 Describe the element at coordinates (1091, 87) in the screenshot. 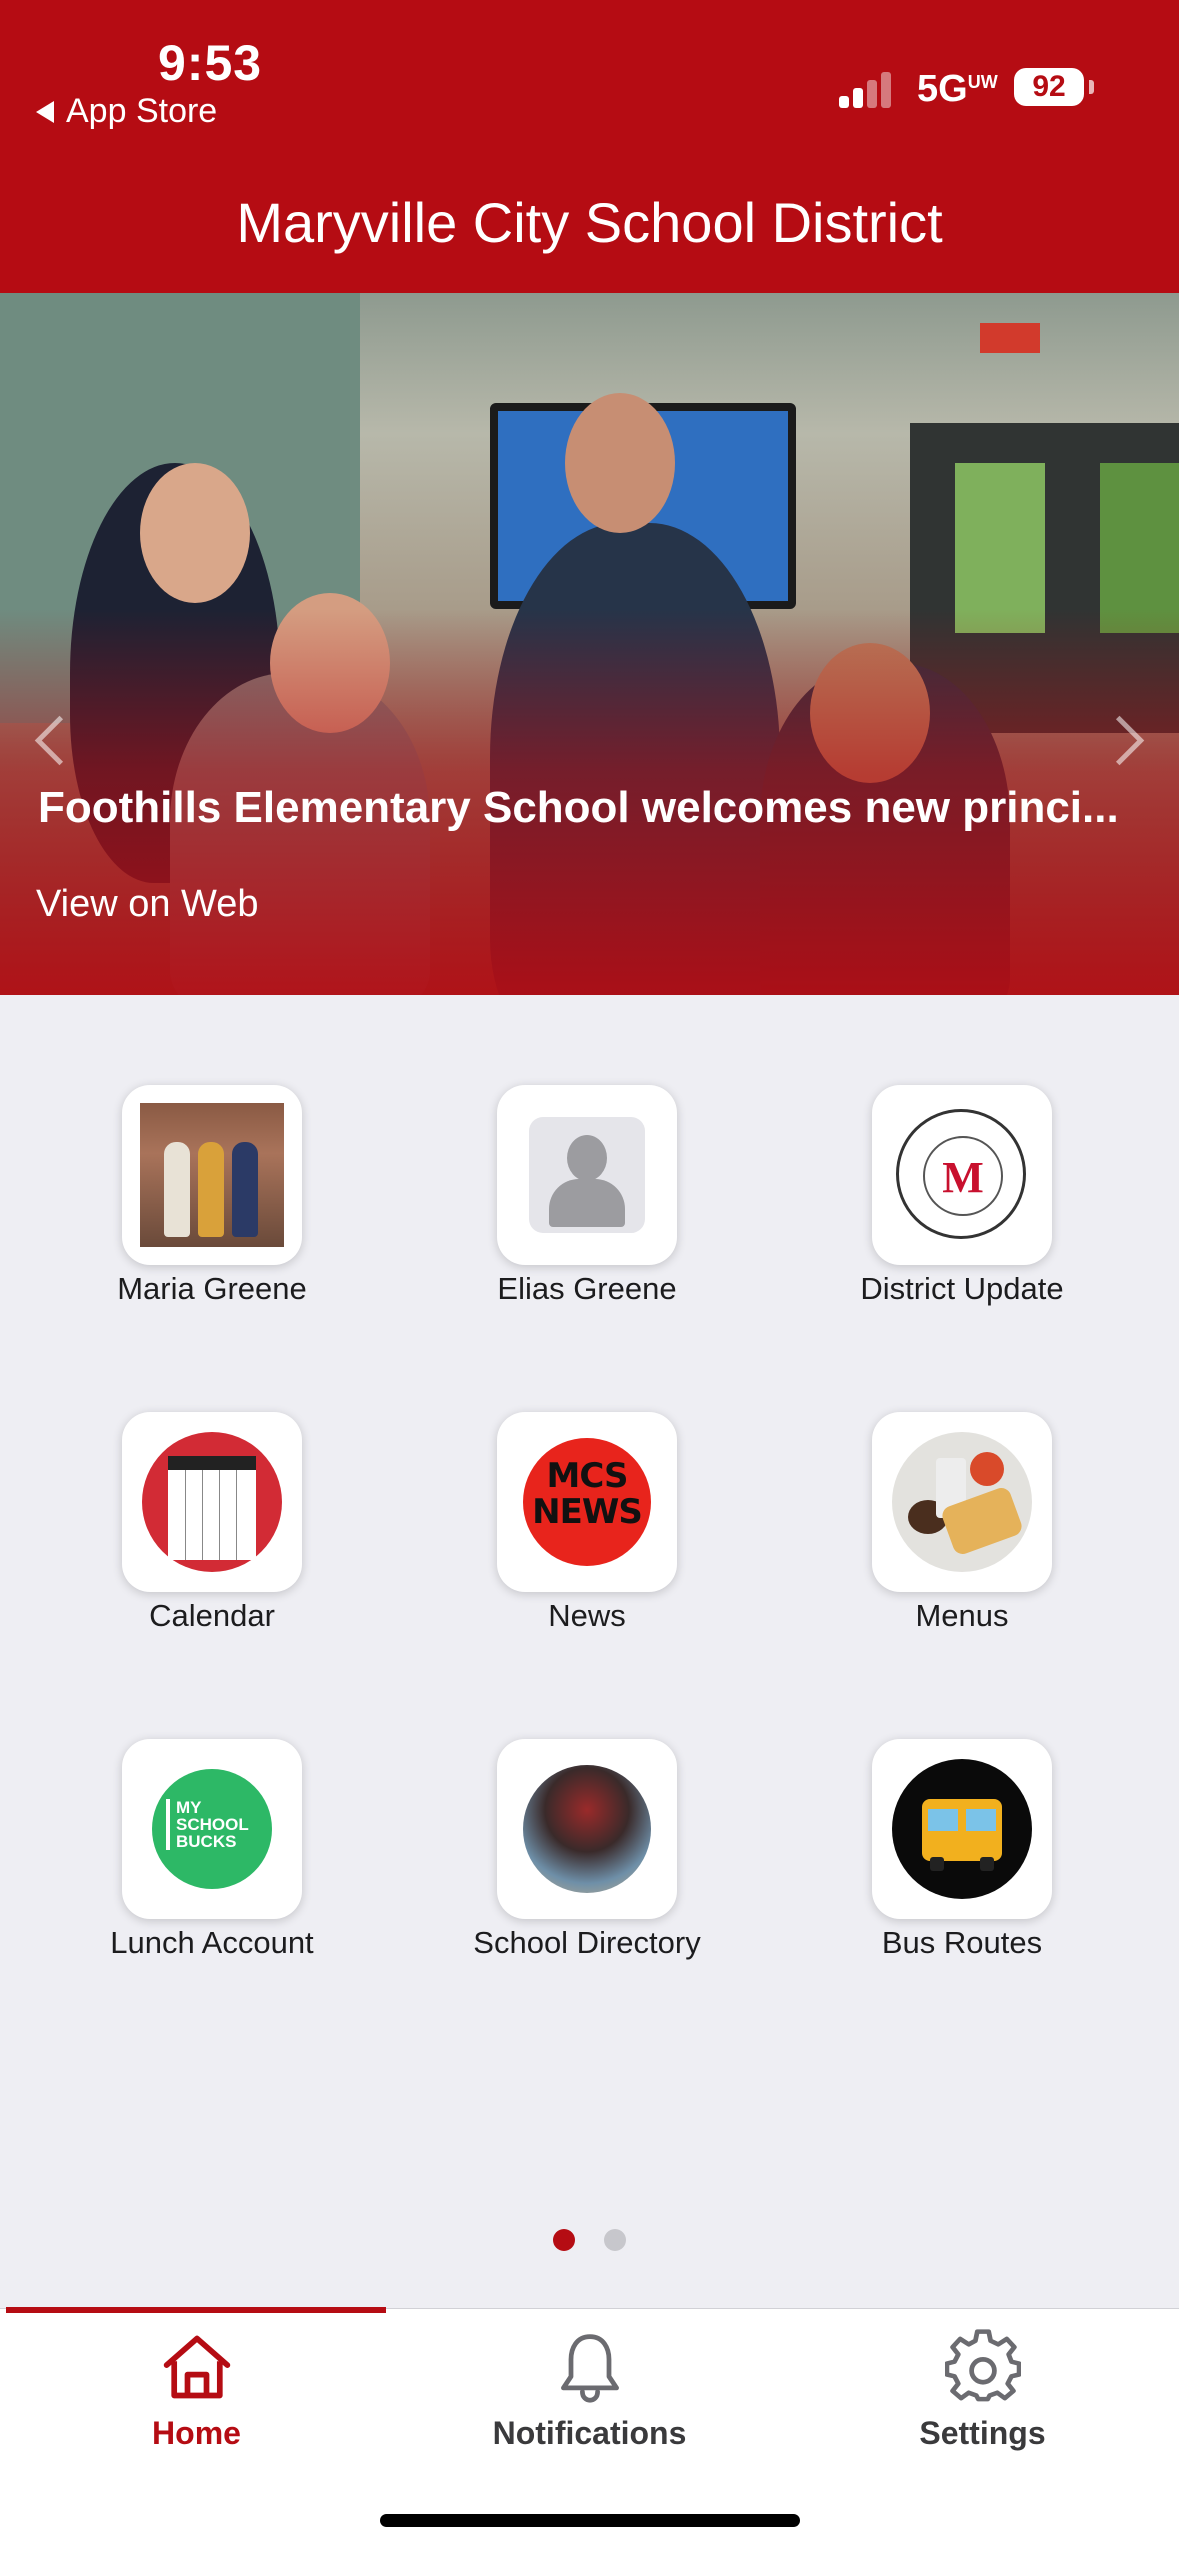

I see `battery-tip` at that location.